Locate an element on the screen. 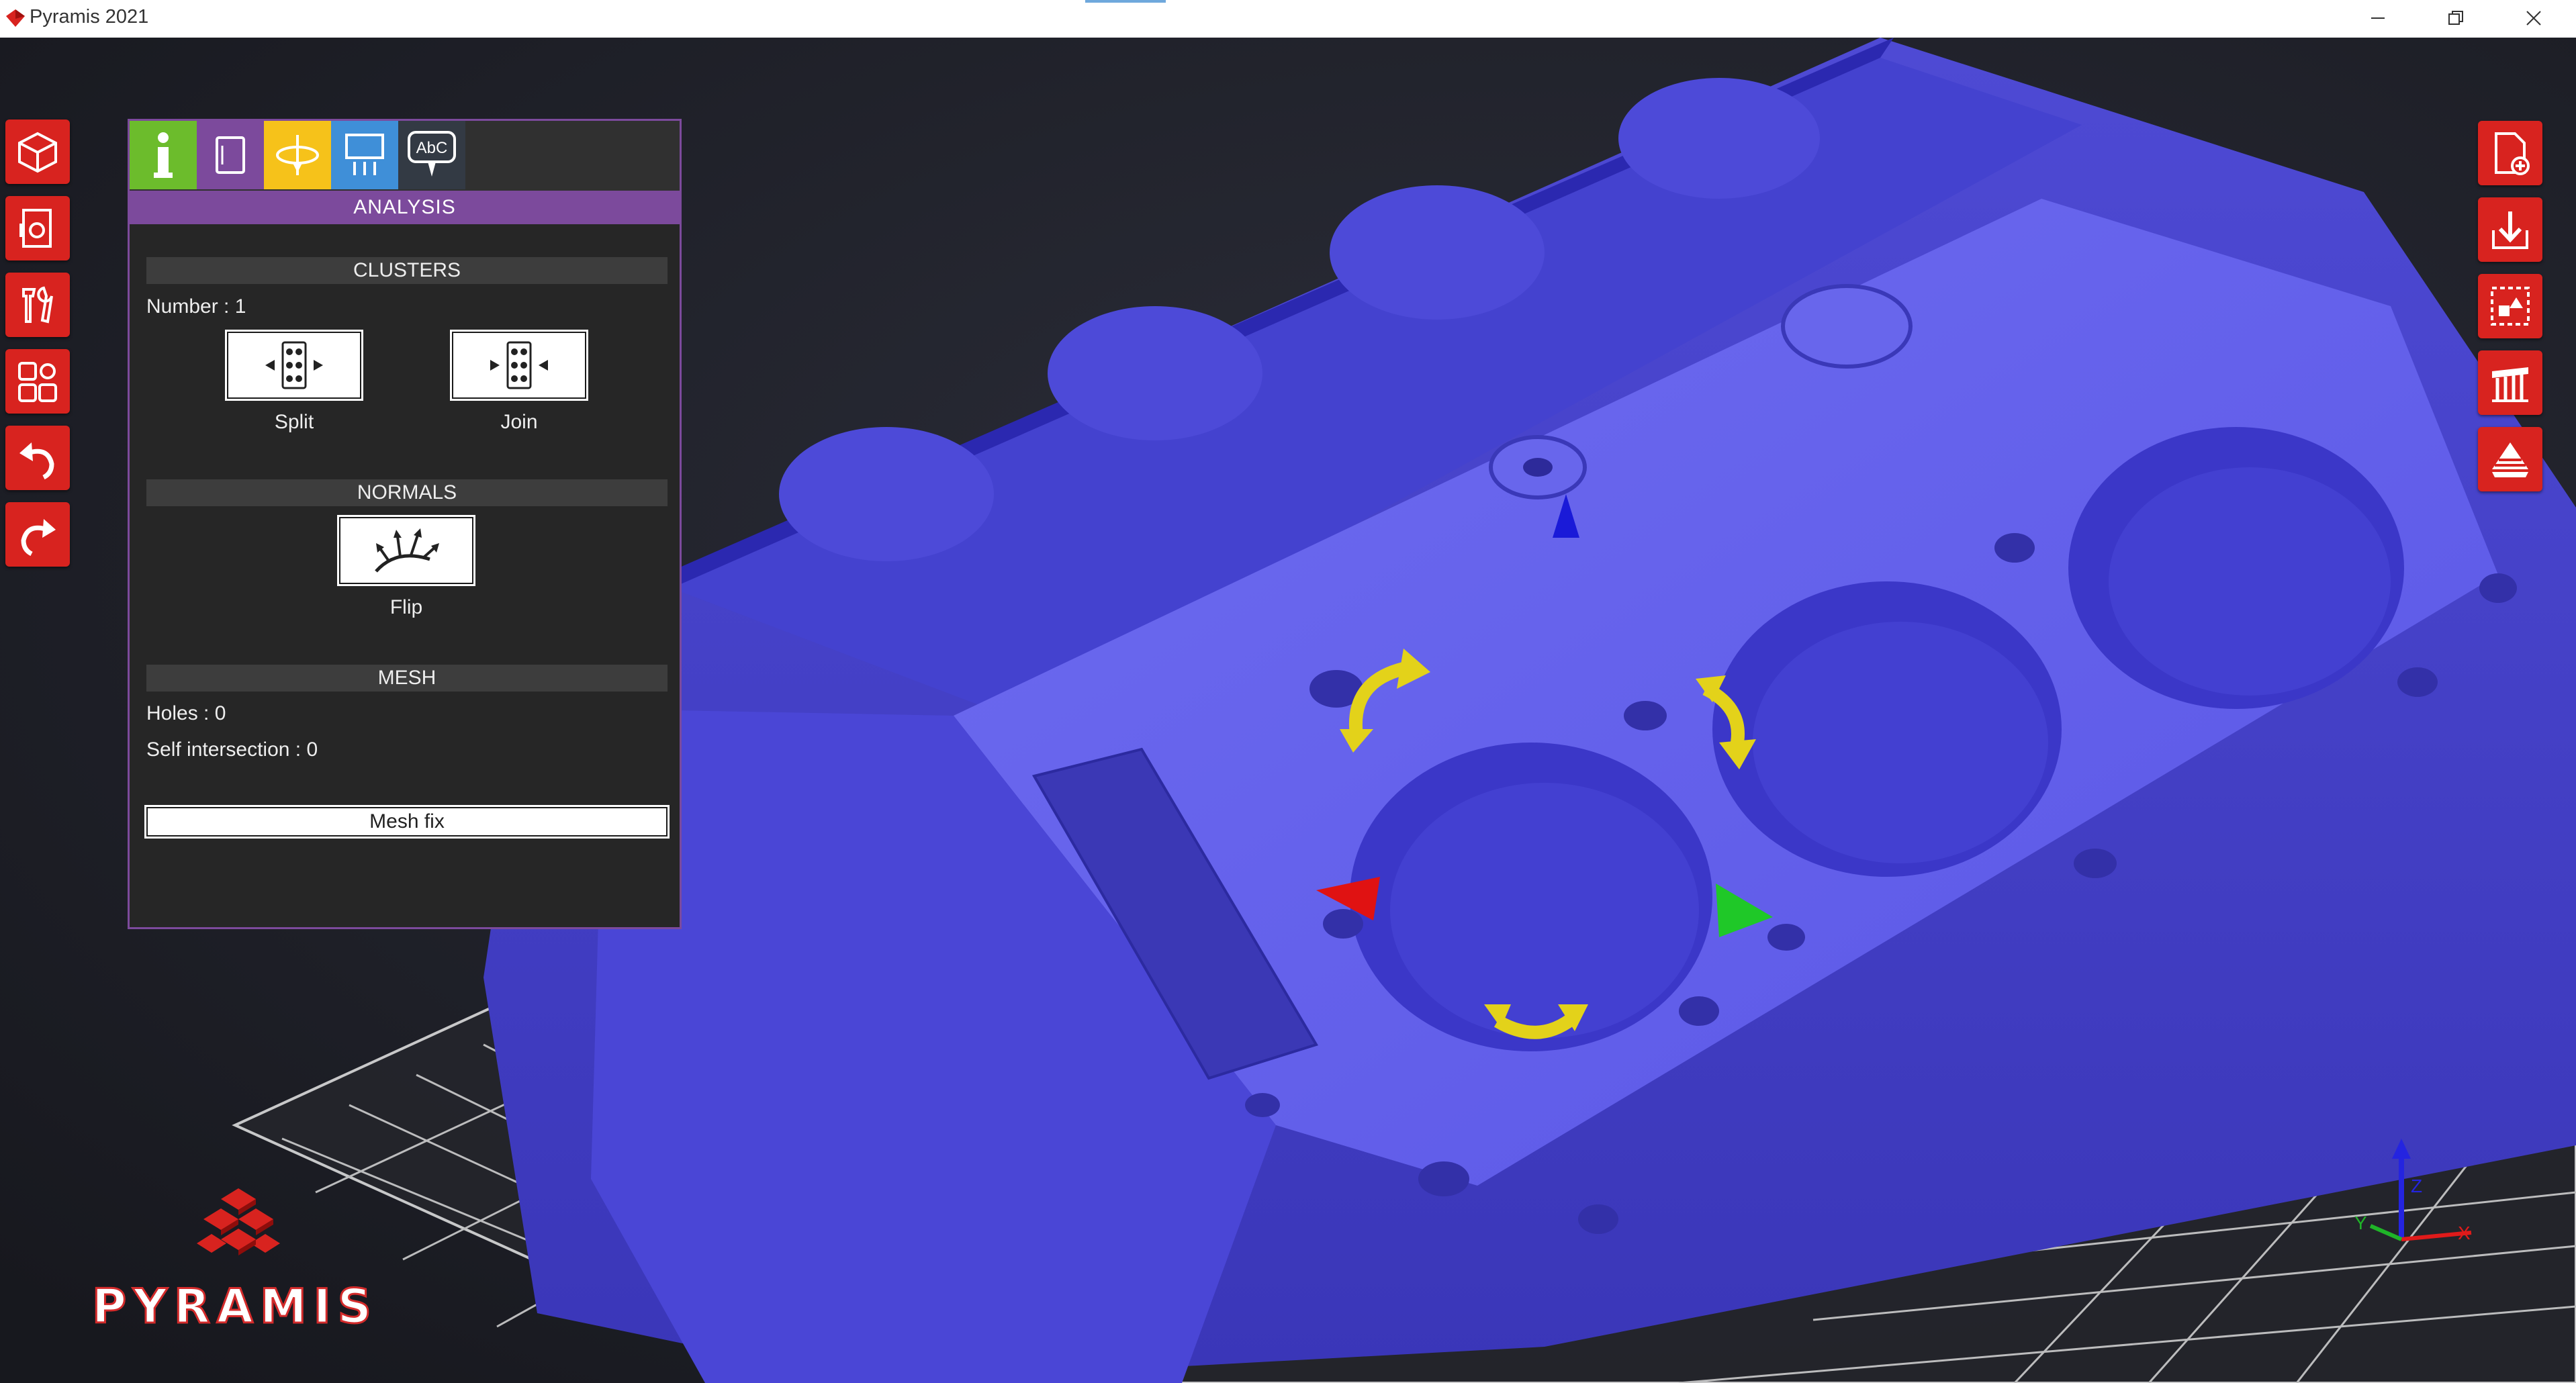  axis-label-z: Z is located at coordinates (2416, 1186).